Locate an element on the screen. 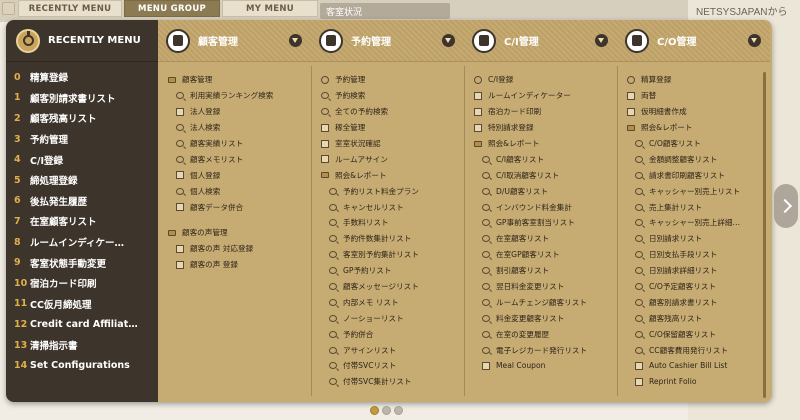  menu-item: 精算登録 is located at coordinates (698, 80).